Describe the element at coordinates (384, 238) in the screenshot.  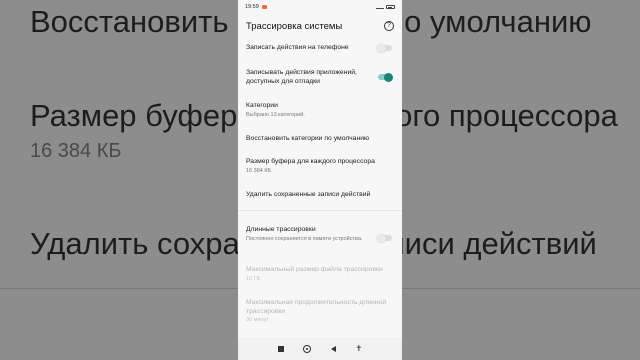
I see `long-traces-toggle` at that location.